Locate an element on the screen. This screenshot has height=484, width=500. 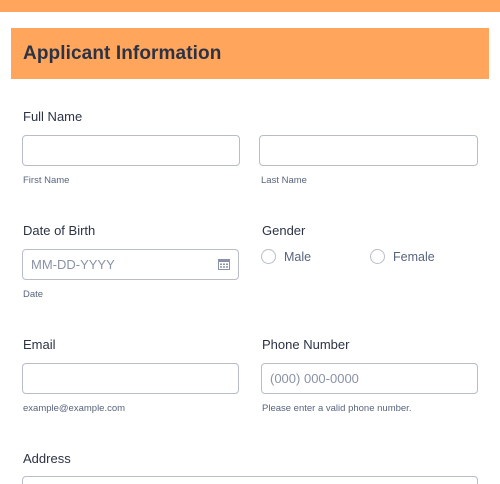
dob-sublabel: Date is located at coordinates (33, 294).